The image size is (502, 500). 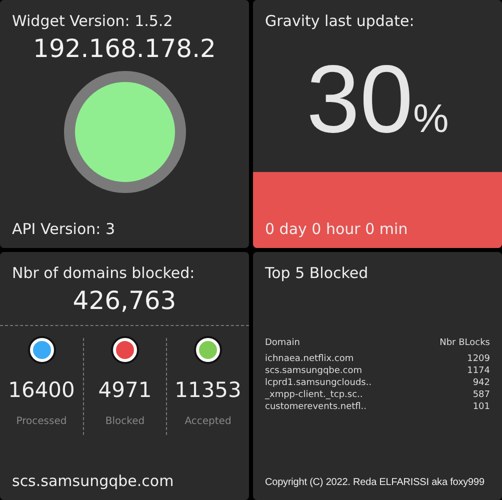 I want to click on copyright-text: Copyright (C) 2022. Reda ELFARISSI aka foxy999, so click(x=374, y=483).